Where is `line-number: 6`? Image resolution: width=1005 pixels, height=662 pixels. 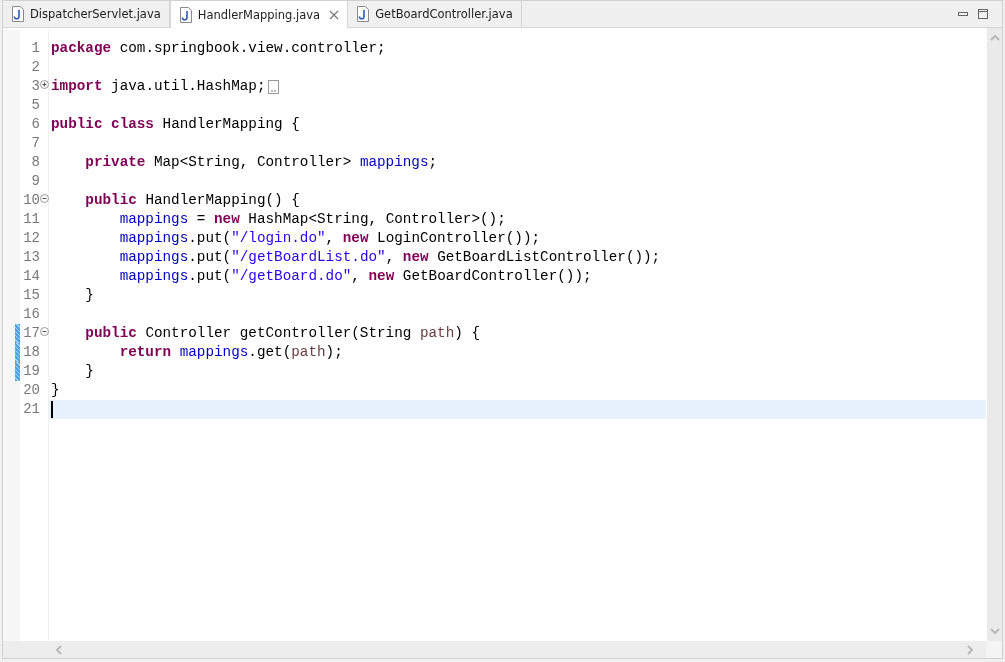
line-number: 6 is located at coordinates (35, 124).